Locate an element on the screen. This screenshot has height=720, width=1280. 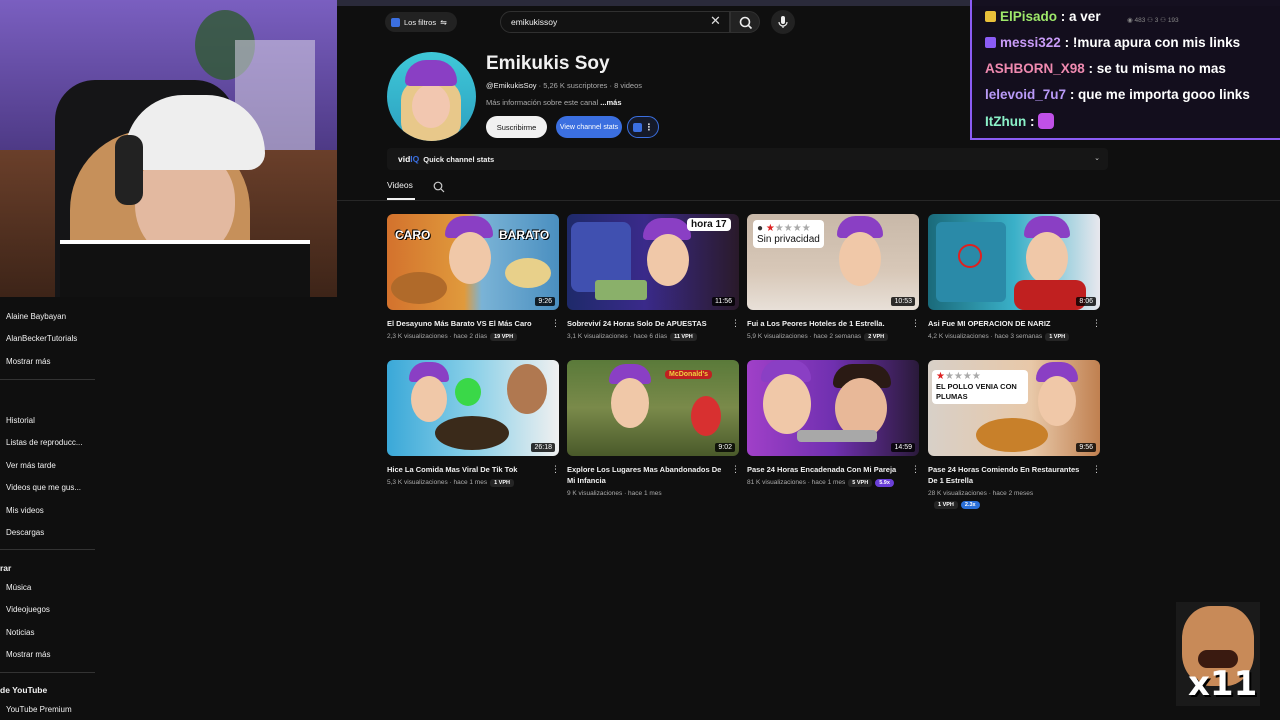
vidiq-quick-stats-bar: vidIQ Quick channel stats ⌄ is located at coordinates (747, 159).